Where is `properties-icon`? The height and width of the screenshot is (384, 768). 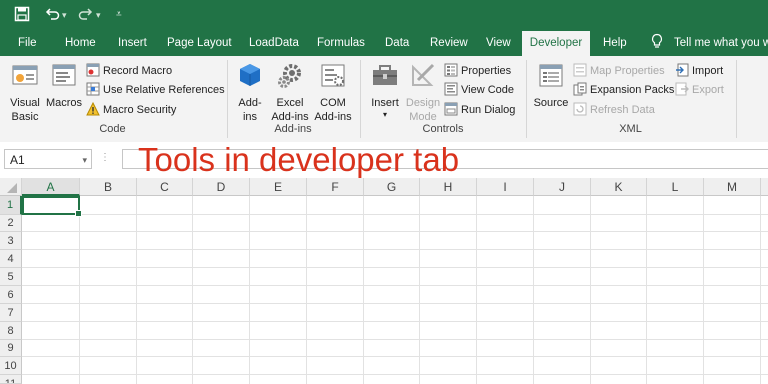
properties-icon is located at coordinates (451, 70).